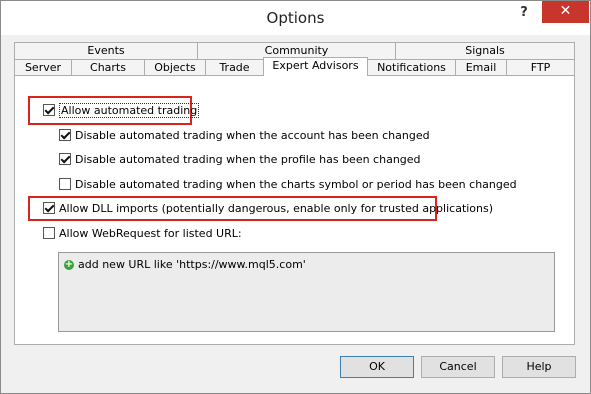 The width and height of the screenshot is (591, 394). I want to click on tab-expert-advisors: Expert Advisors, so click(315, 66).